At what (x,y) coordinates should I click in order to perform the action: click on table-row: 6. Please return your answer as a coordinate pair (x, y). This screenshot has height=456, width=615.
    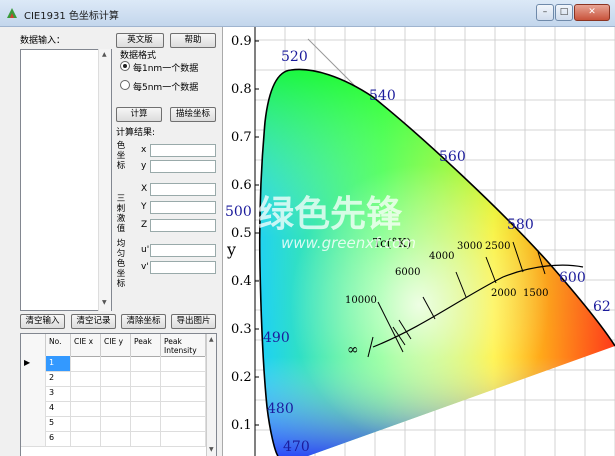
    Looking at the image, I should click on (113, 439).